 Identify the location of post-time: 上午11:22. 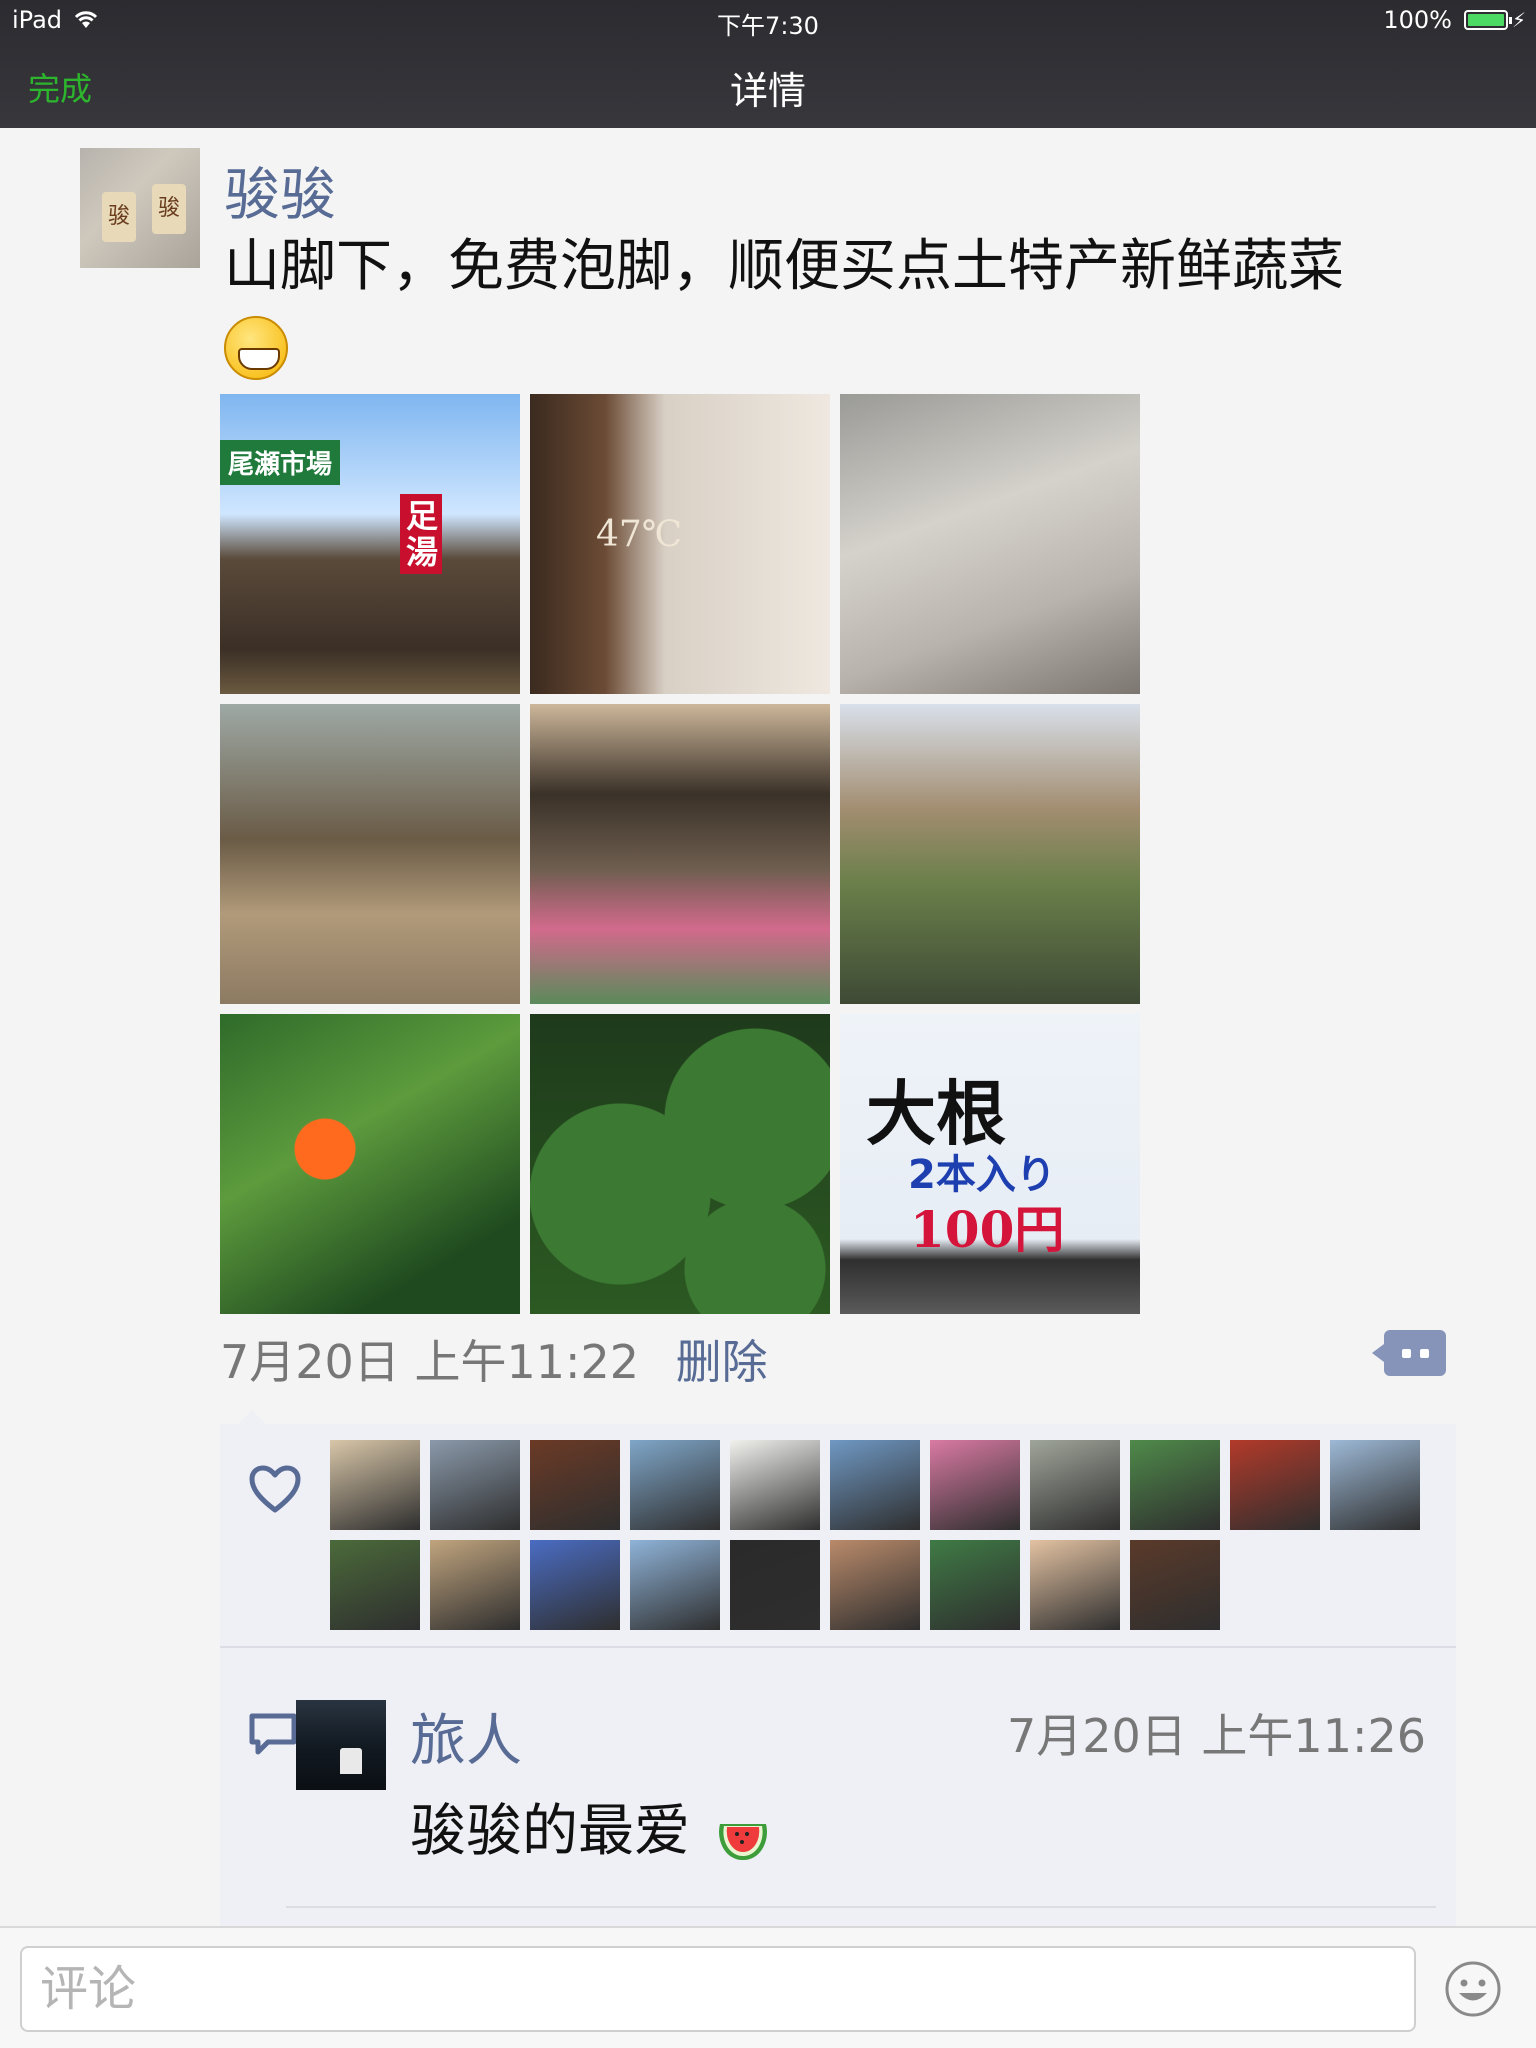
(527, 1362).